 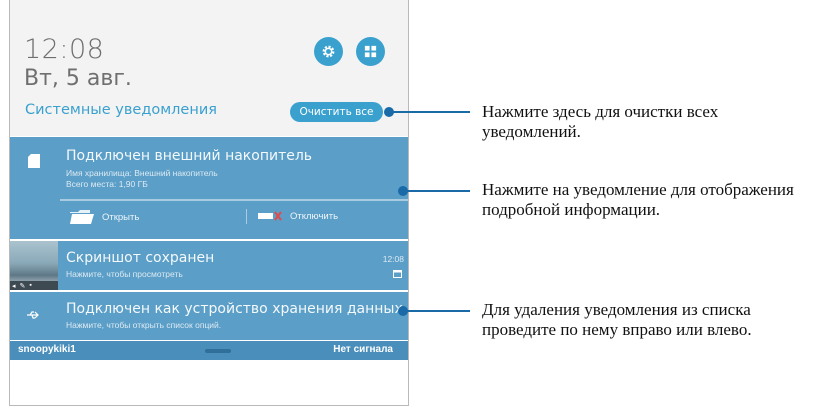 I want to click on operator-name: snoopykiki1, so click(x=47, y=349).